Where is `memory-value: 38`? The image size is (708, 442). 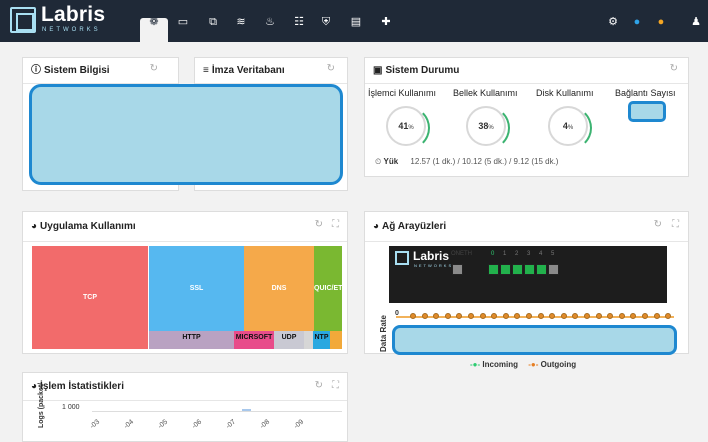
memory-value: 38 is located at coordinates (483, 126).